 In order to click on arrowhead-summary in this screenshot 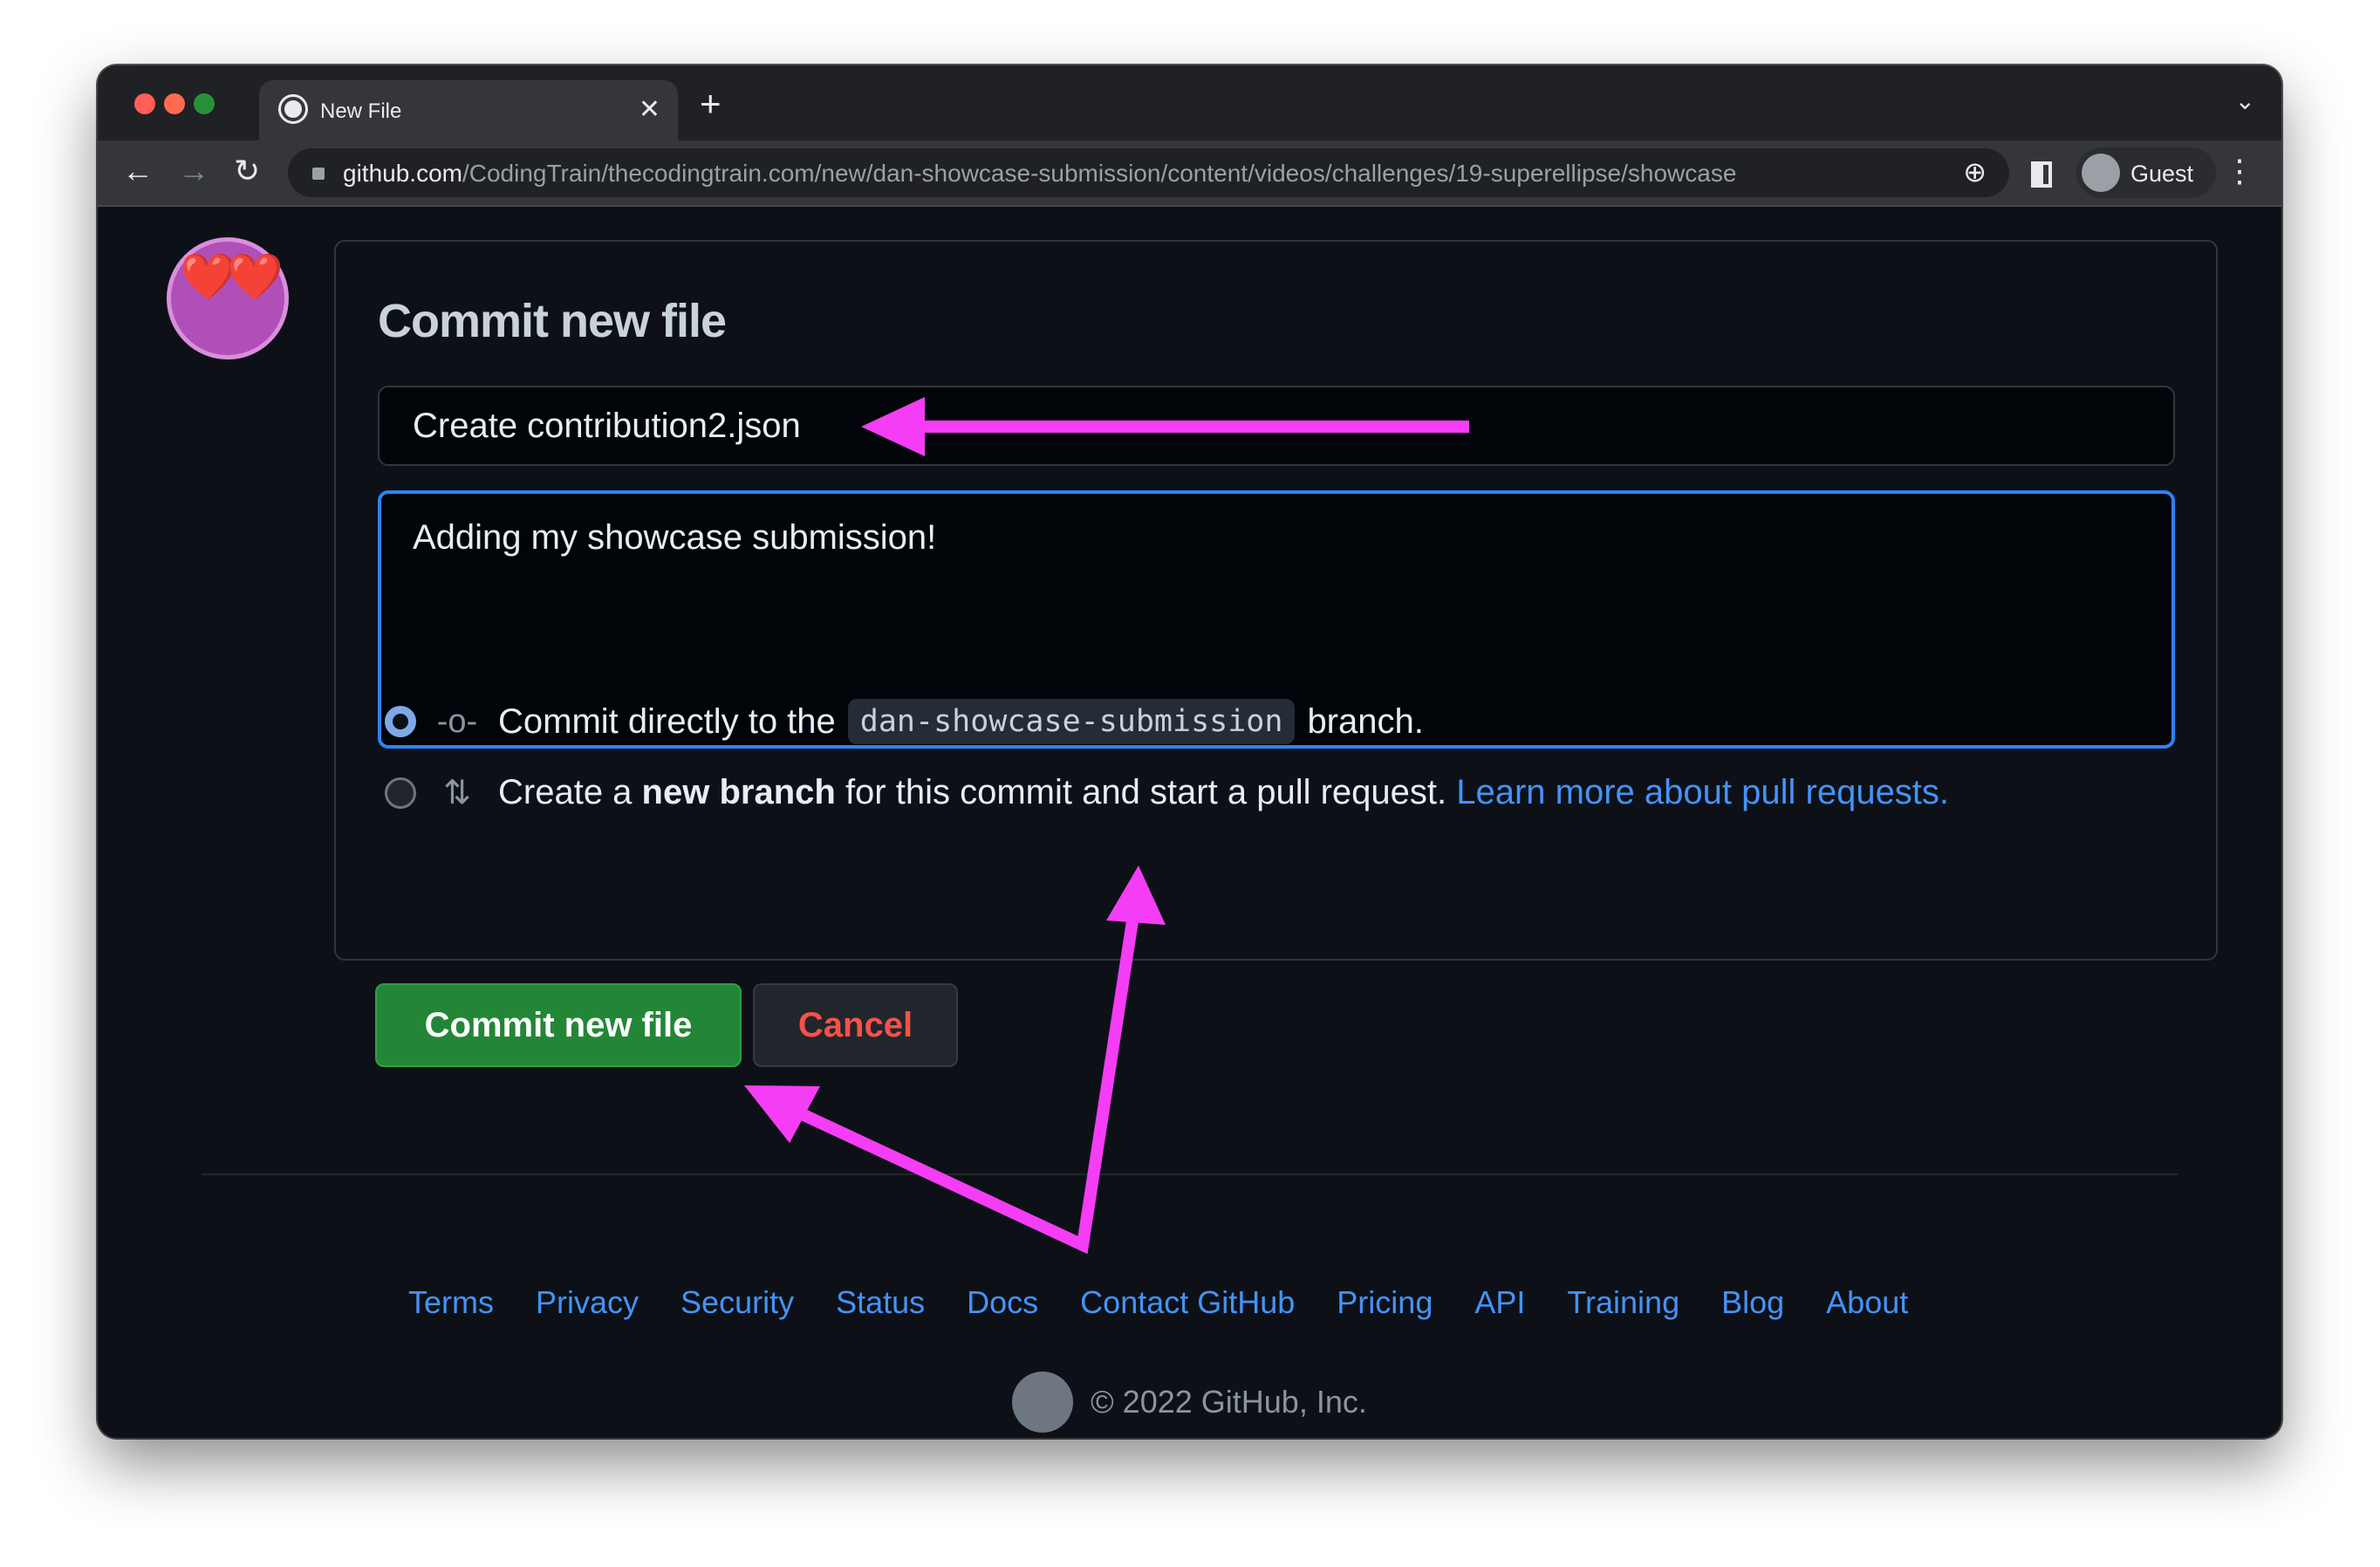, I will do `click(893, 427)`.